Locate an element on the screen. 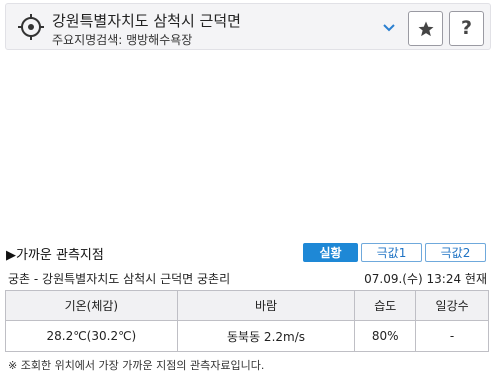 This screenshot has height=375, width=496. star-icon is located at coordinates (425, 28).